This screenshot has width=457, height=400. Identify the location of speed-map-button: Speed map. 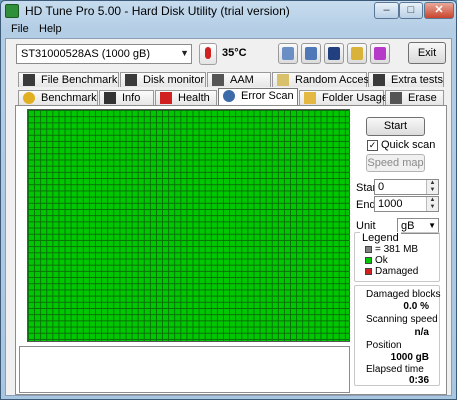
(395, 163).